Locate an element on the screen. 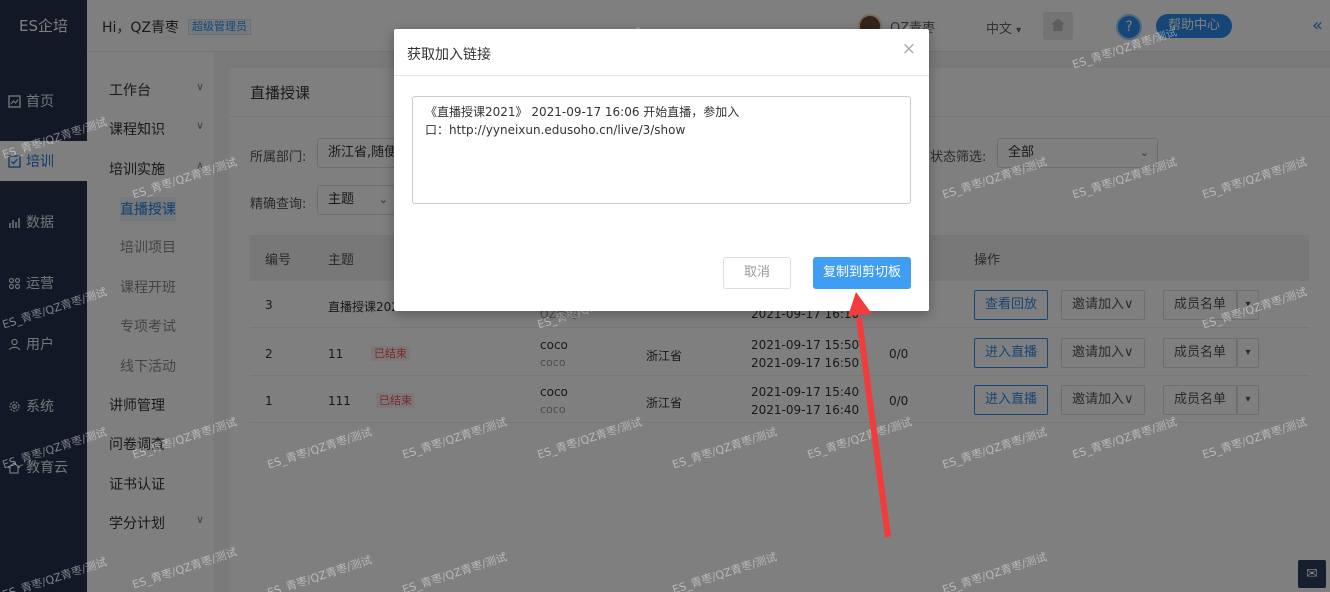  cancel-button: 取消 is located at coordinates (757, 273).